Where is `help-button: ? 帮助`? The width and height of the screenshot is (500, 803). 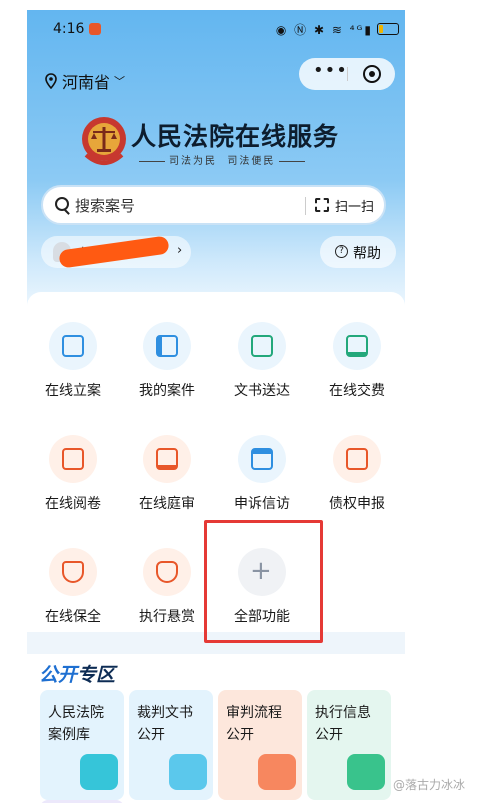 help-button: ? 帮助 is located at coordinates (358, 252).